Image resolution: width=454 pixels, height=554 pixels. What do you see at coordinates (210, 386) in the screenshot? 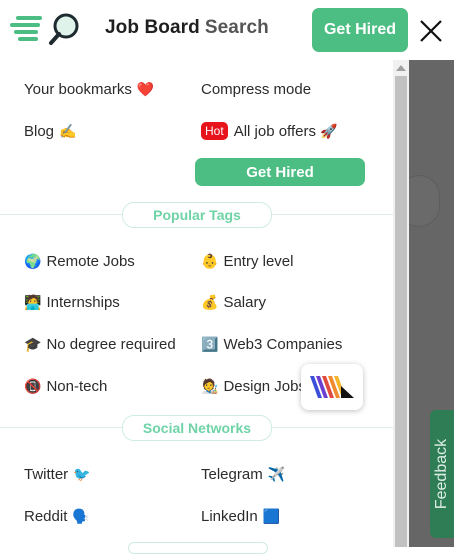
I see `artist-icon: 🧑‍🎨` at bounding box center [210, 386].